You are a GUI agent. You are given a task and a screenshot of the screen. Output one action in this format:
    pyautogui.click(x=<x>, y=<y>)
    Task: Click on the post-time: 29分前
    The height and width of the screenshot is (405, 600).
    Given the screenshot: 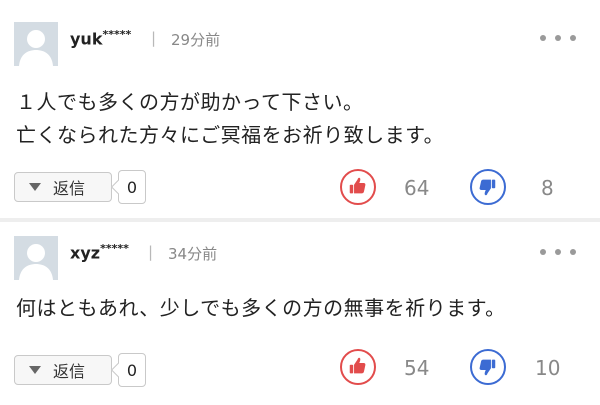 What is the action you would take?
    pyautogui.click(x=196, y=40)
    